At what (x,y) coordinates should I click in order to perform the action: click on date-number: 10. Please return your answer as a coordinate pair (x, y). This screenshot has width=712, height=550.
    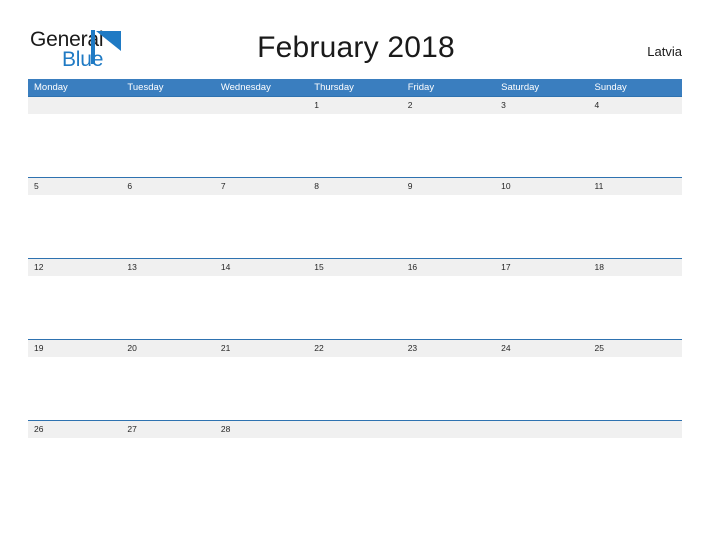
    Looking at the image, I should click on (541, 186).